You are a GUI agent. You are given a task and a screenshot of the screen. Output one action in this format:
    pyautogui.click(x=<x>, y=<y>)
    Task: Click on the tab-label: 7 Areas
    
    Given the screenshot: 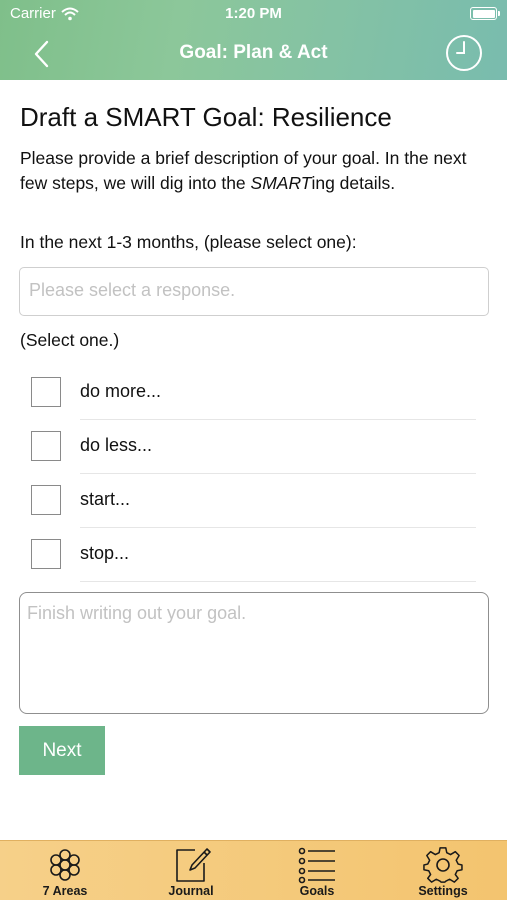 What is the action you would take?
    pyautogui.click(x=65, y=891)
    